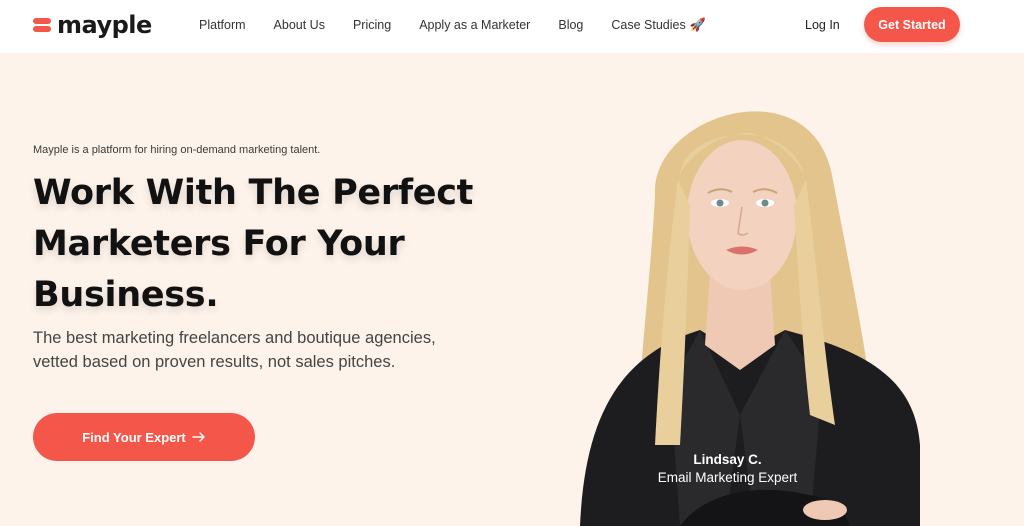  I want to click on nav-case-studies: Case Studies 🚀, so click(658, 25).